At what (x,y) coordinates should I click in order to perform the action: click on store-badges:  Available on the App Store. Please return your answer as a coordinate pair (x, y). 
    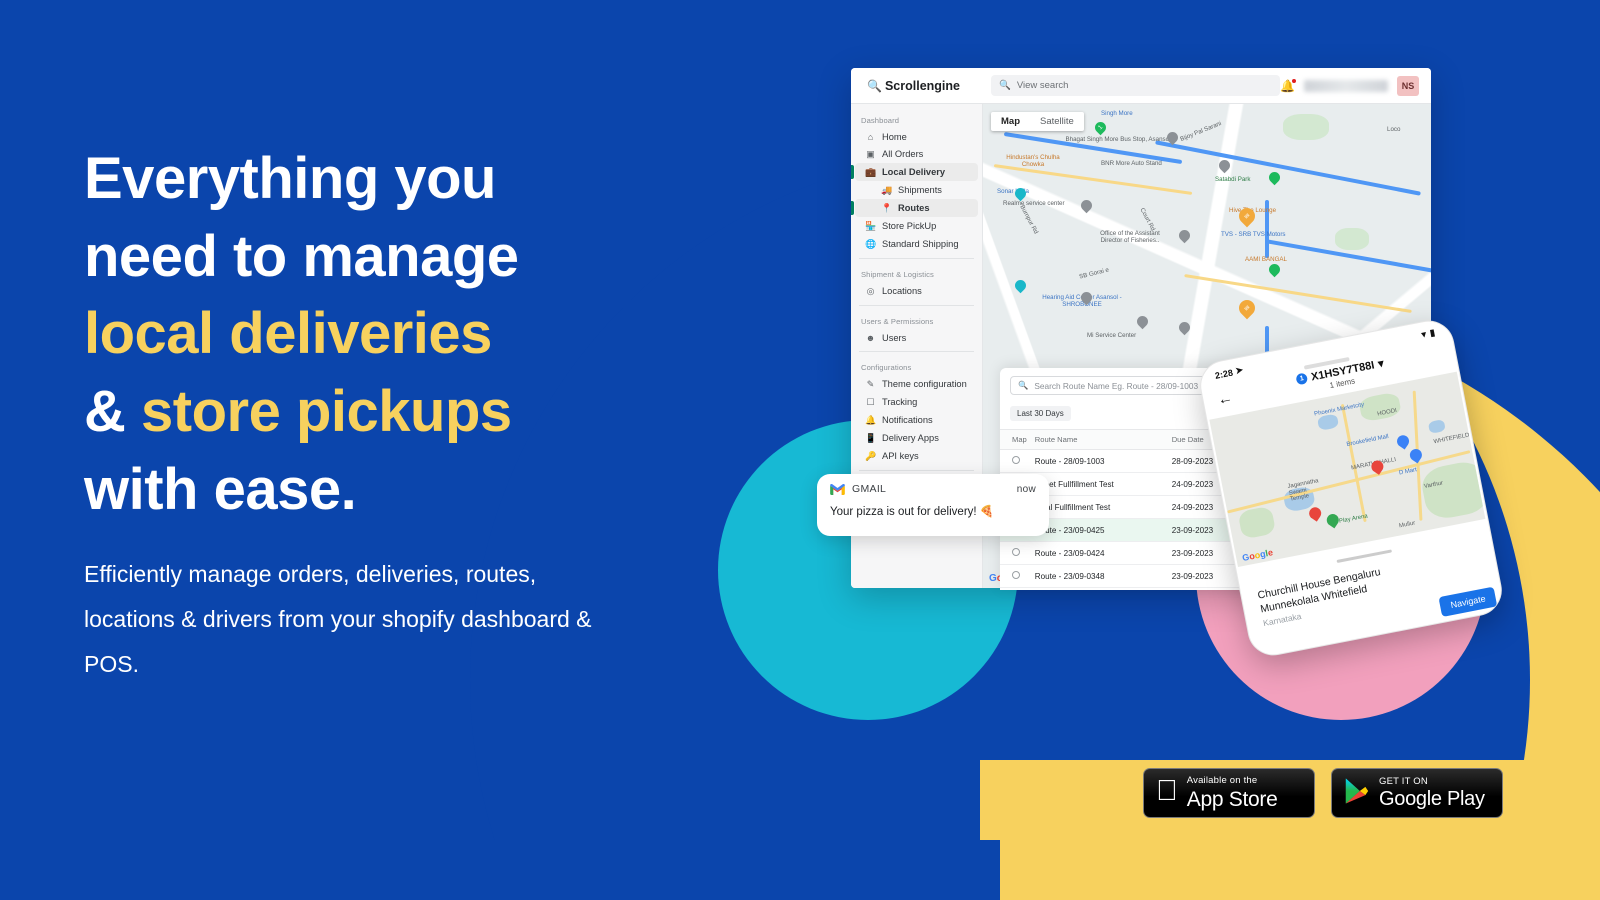
    Looking at the image, I should click on (1323, 793).